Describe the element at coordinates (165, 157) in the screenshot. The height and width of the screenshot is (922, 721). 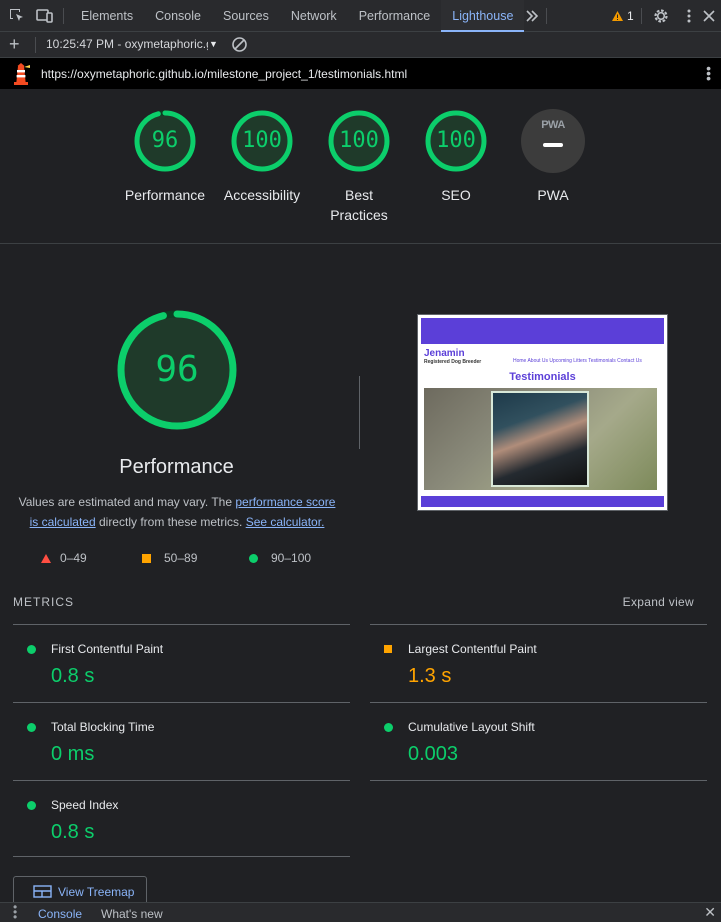
I see `gauge-performance: 96 Performance` at that location.